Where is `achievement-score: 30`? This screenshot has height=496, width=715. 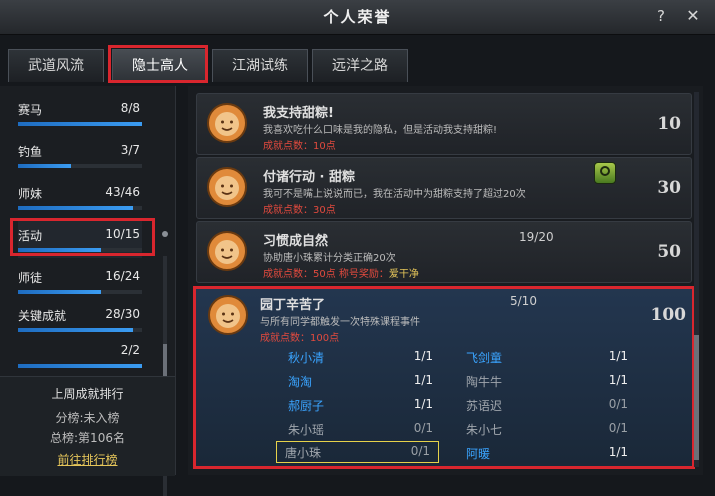
achievement-score: 30 is located at coordinates (669, 188).